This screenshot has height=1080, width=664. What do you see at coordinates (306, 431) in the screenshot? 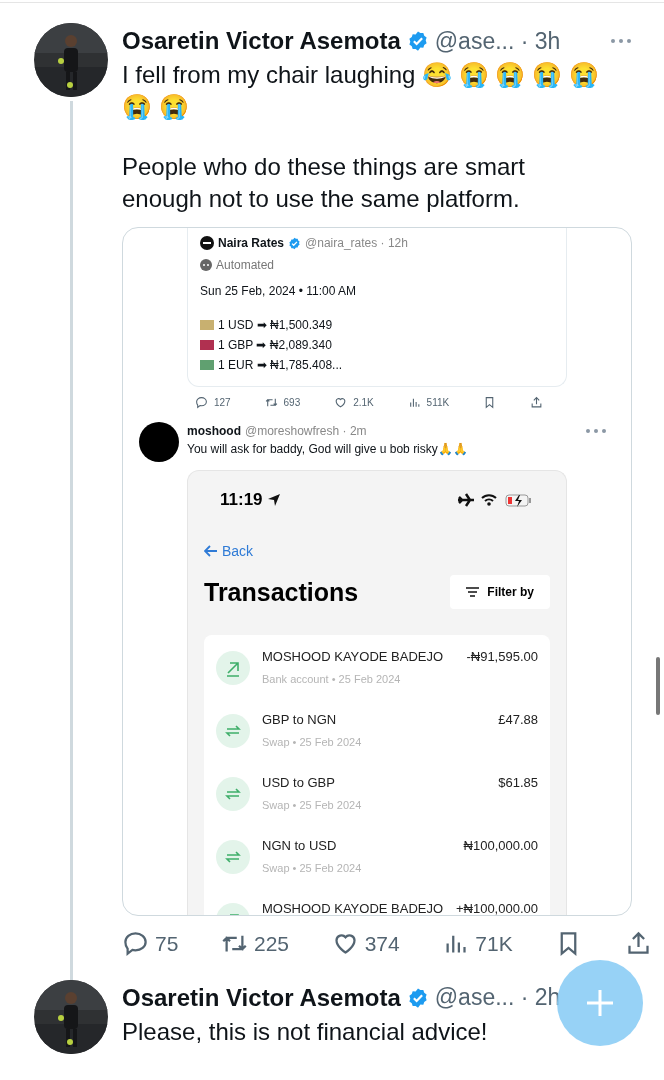
I see `tweet-meta: @moreshowfresh · 2m` at bounding box center [306, 431].